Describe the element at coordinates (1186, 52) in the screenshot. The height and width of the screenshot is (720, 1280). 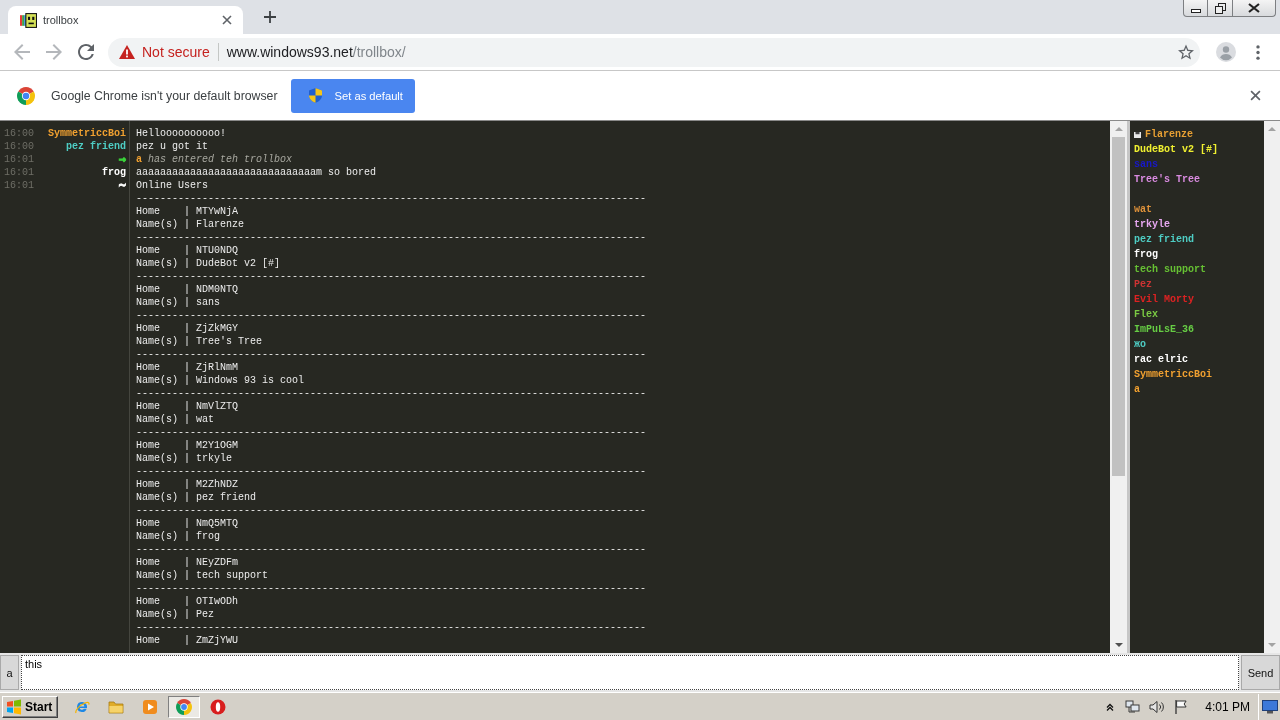
I see `star-icon` at that location.